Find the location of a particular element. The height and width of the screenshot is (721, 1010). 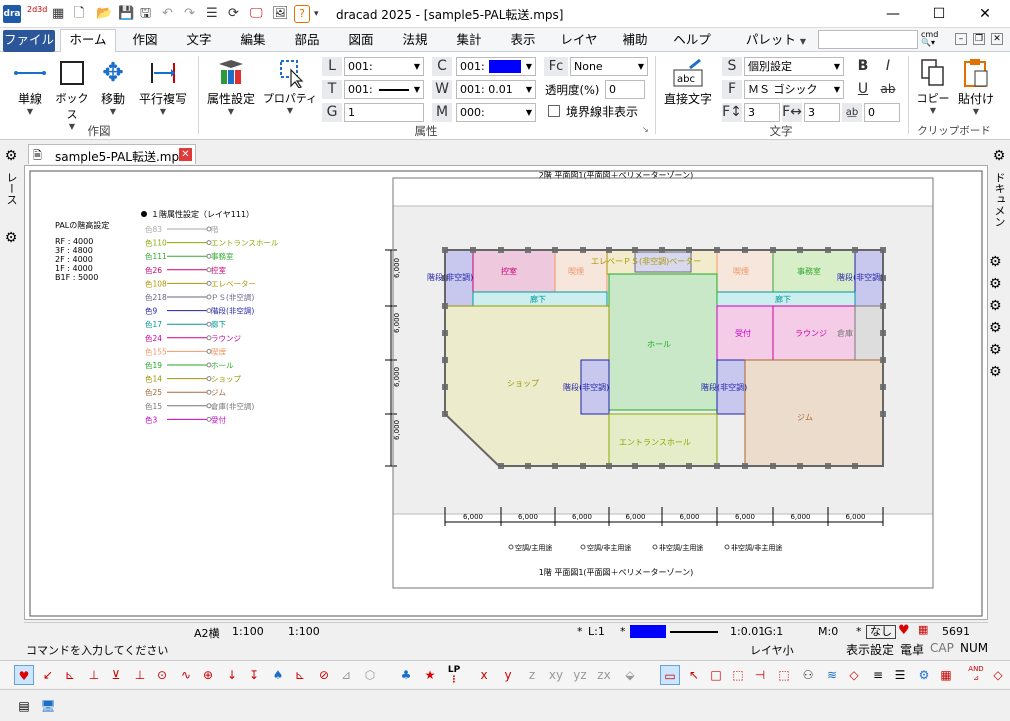

snap-quadrant-icon: ⊕ is located at coordinates (208, 675).